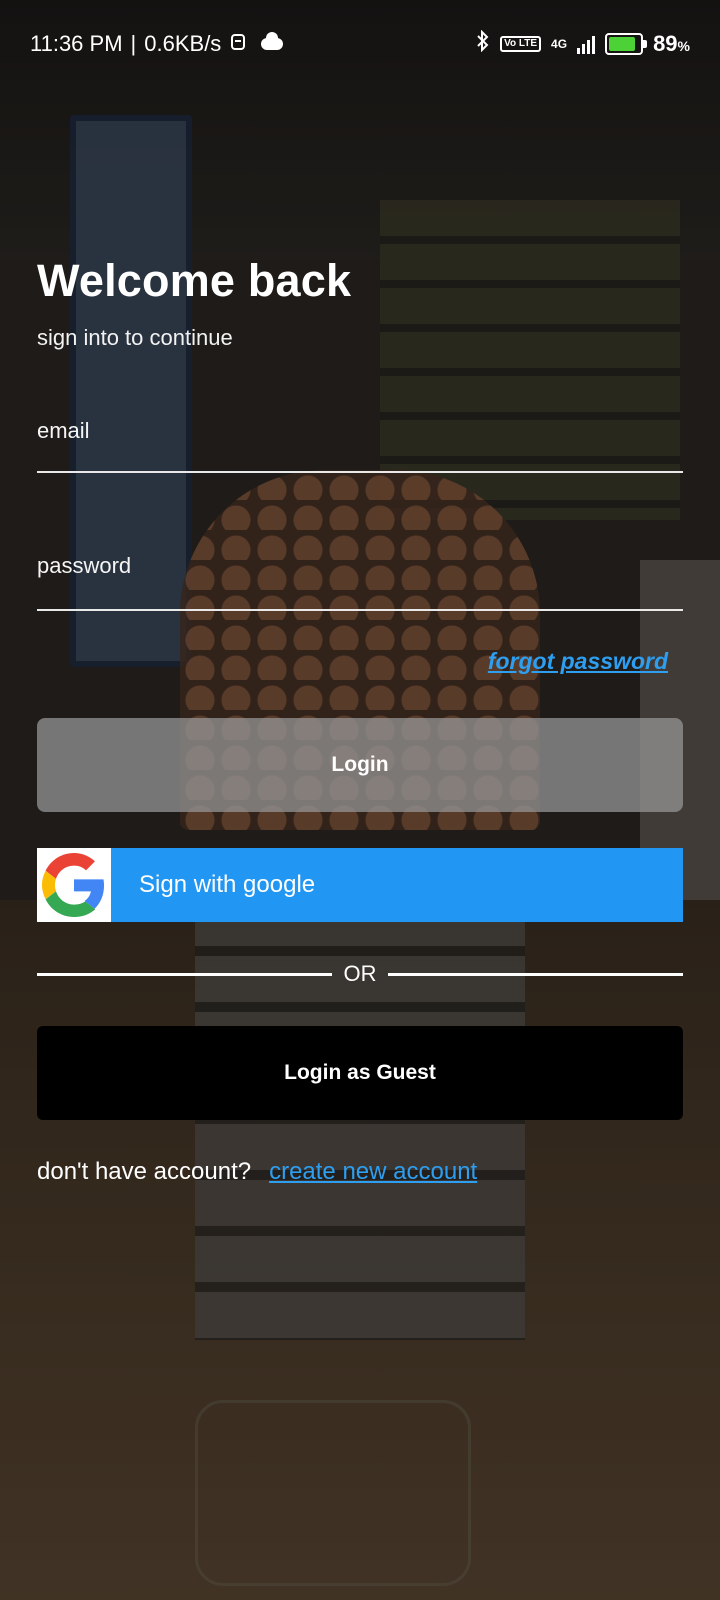 This screenshot has height=1600, width=720. Describe the element at coordinates (360, 975) in the screenshot. I see `or-divider: OR` at that location.